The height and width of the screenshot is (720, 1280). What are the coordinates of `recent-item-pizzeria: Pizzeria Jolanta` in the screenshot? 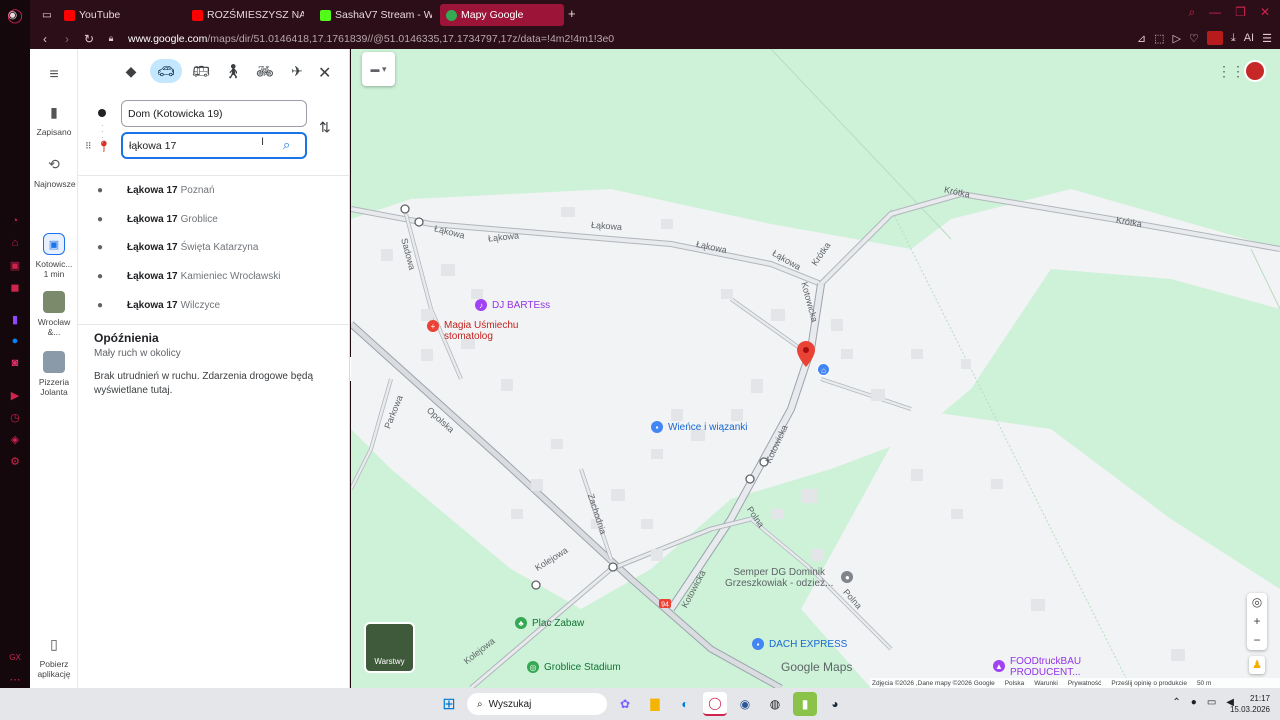 It's located at (54, 374).